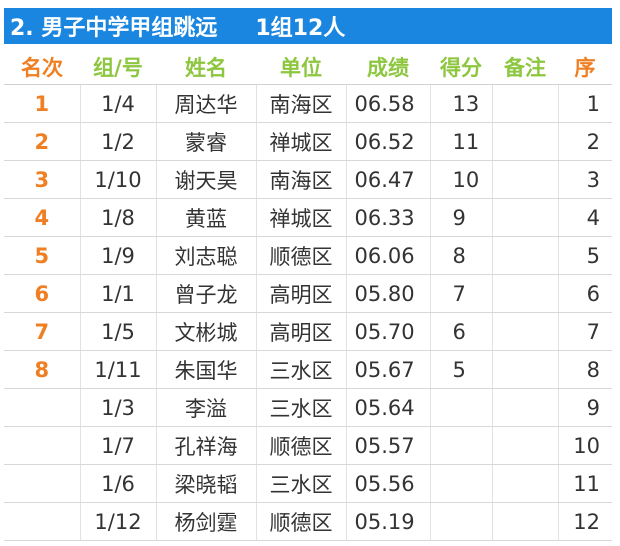  What do you see at coordinates (118, 67) in the screenshot?
I see `col-group-no: 组/号` at bounding box center [118, 67].